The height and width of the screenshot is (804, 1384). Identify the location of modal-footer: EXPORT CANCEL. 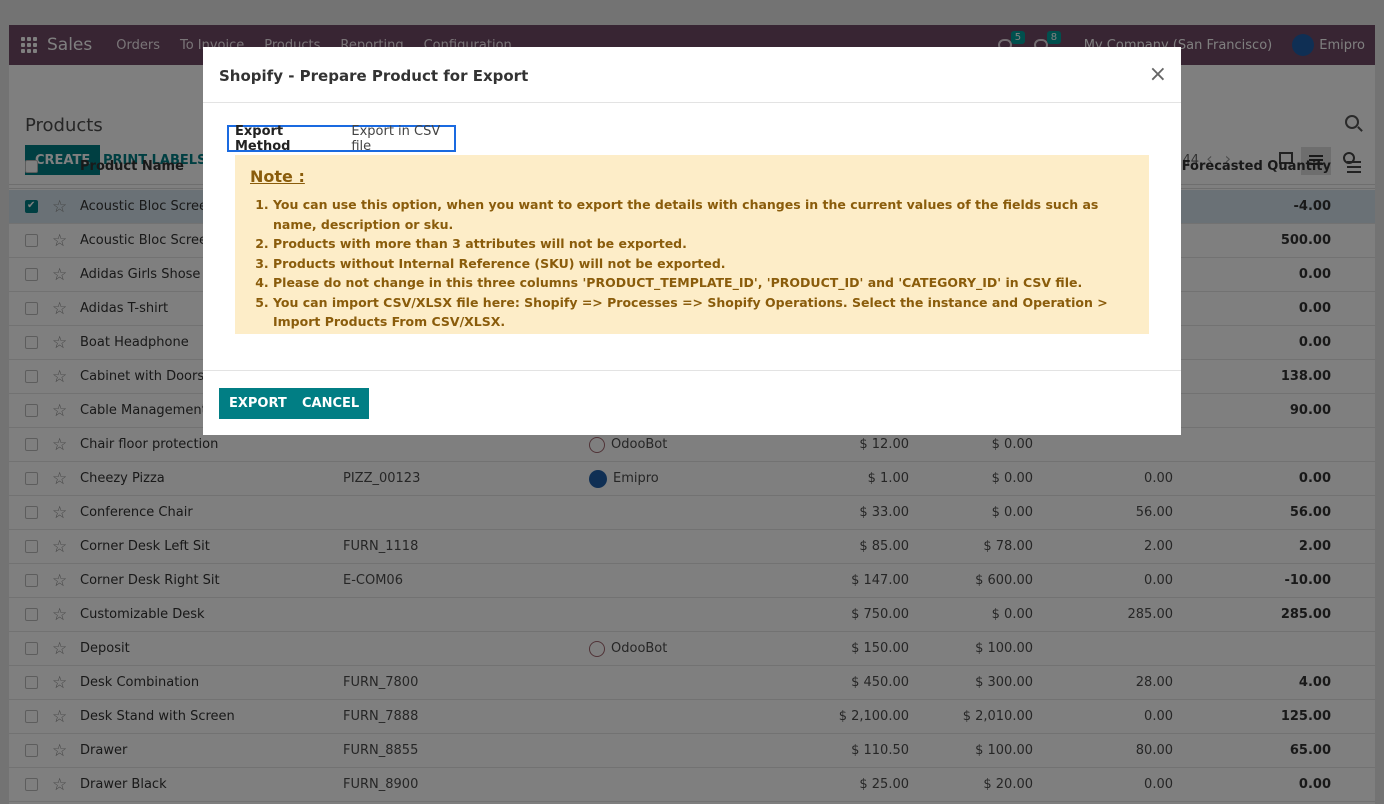
(692, 402).